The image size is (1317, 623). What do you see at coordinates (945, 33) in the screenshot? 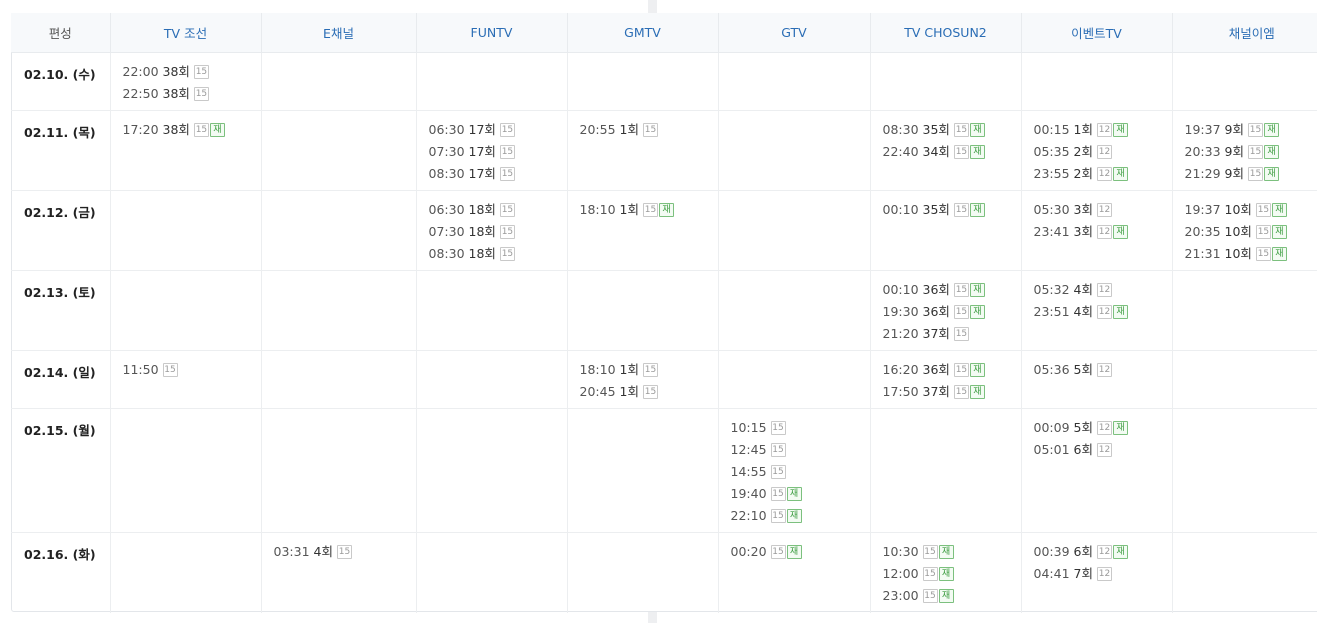
I see `channel-header: TV CHOSUN2` at bounding box center [945, 33].